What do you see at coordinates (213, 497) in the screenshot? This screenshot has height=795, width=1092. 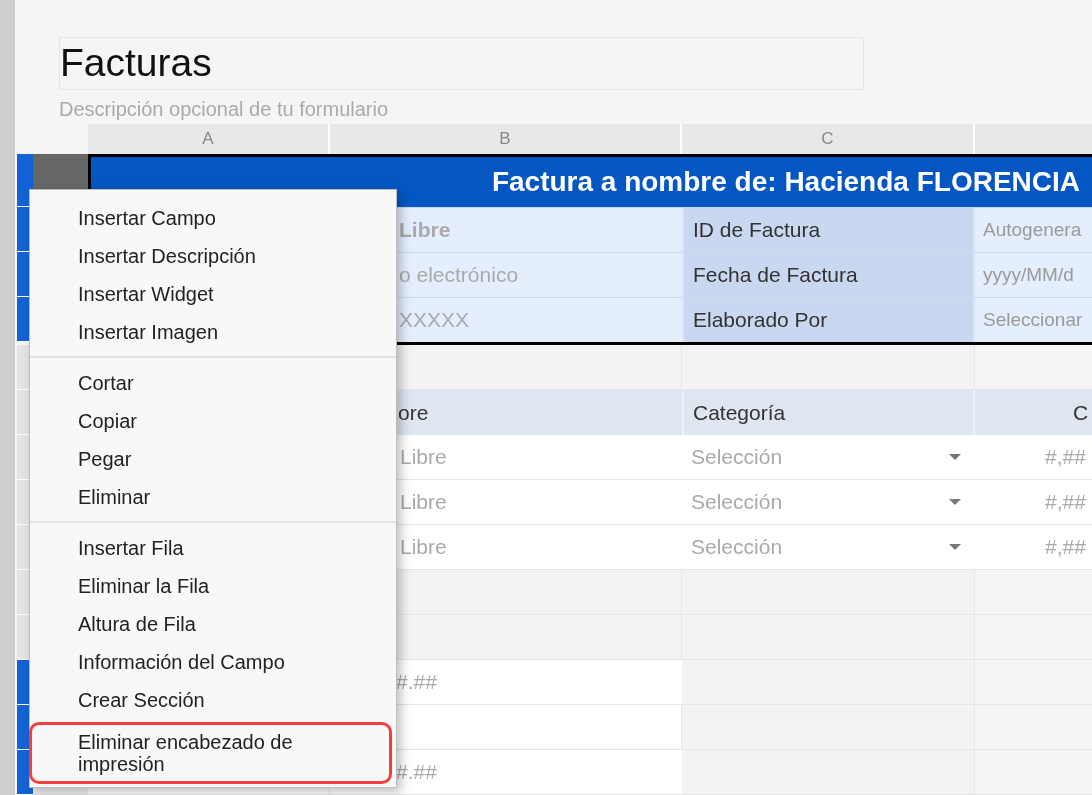 I see `menu-item: Eliminar` at bounding box center [213, 497].